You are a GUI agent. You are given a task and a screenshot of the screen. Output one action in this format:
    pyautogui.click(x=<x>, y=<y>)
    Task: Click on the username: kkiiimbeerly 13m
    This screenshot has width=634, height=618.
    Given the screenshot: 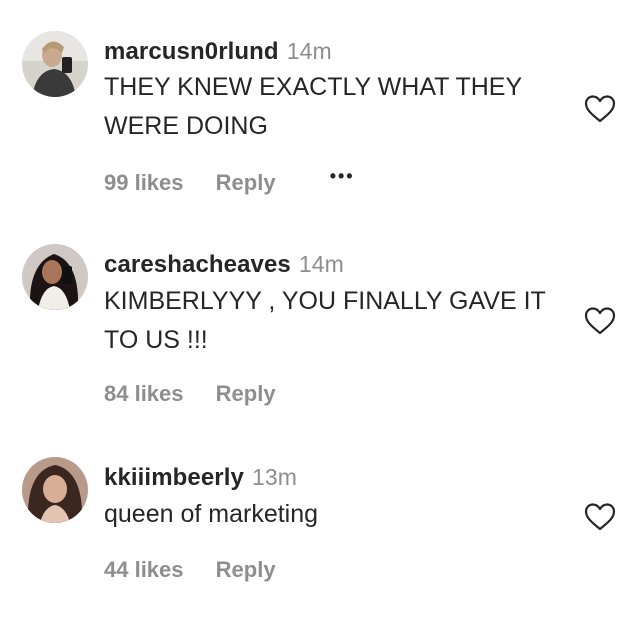 What is the action you would take?
    pyautogui.click(x=200, y=477)
    